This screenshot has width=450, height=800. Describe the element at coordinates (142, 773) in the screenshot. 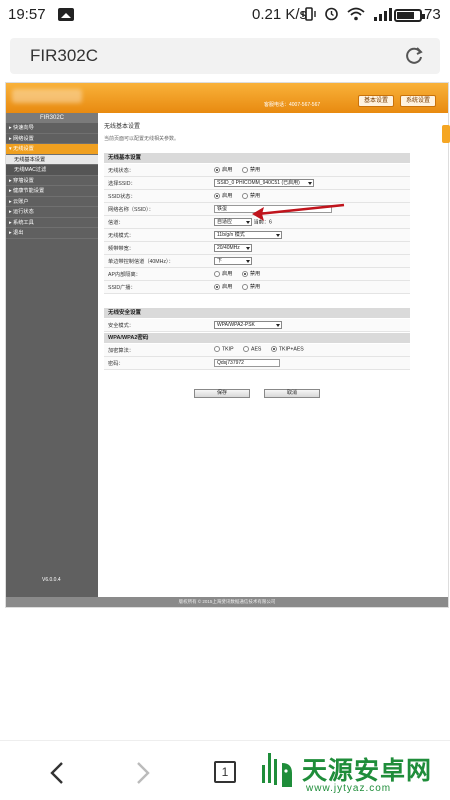

I see `forward-icon` at that location.